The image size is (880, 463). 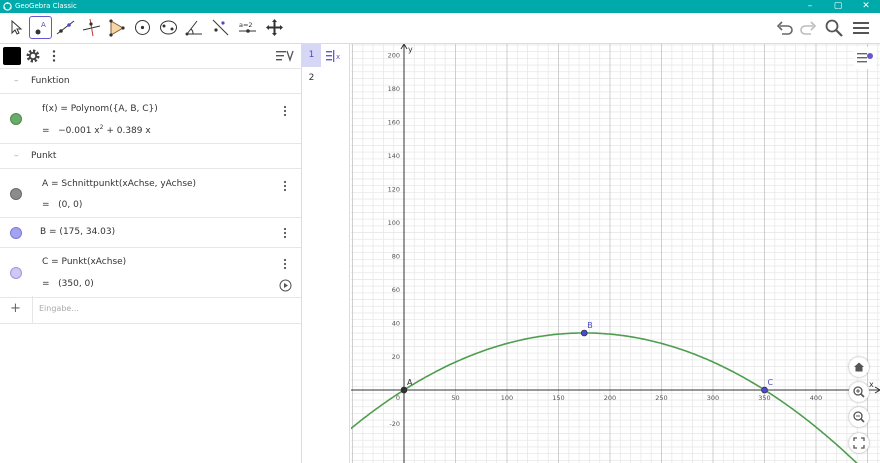 I want to click on cell-formula-button: x, so click(x=336, y=56).